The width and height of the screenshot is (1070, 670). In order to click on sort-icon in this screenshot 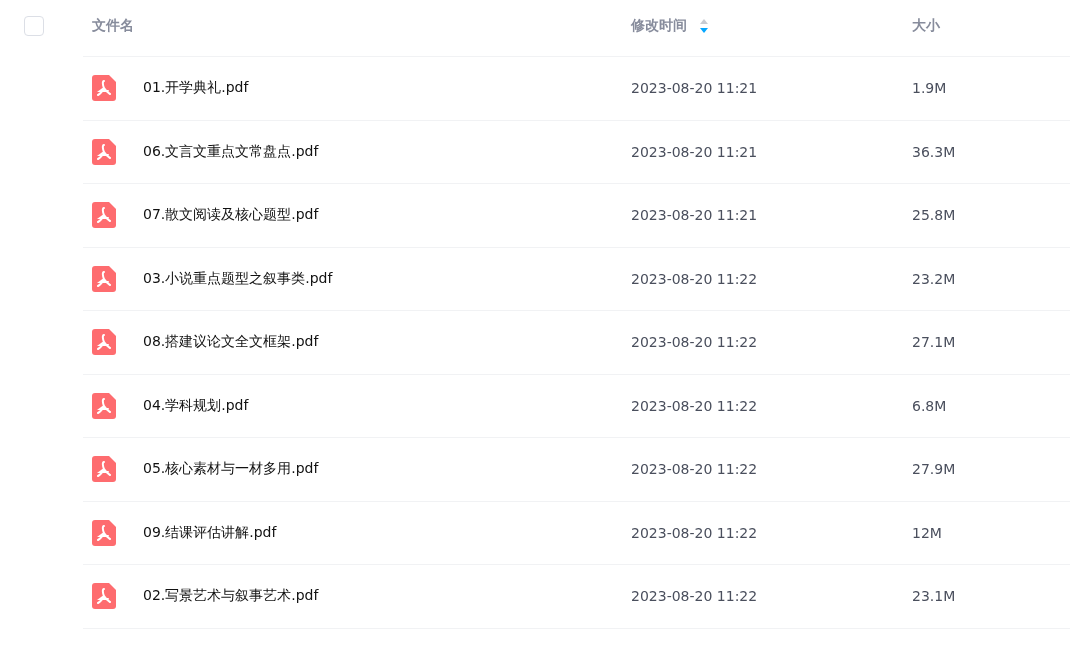, I will do `click(704, 26)`.